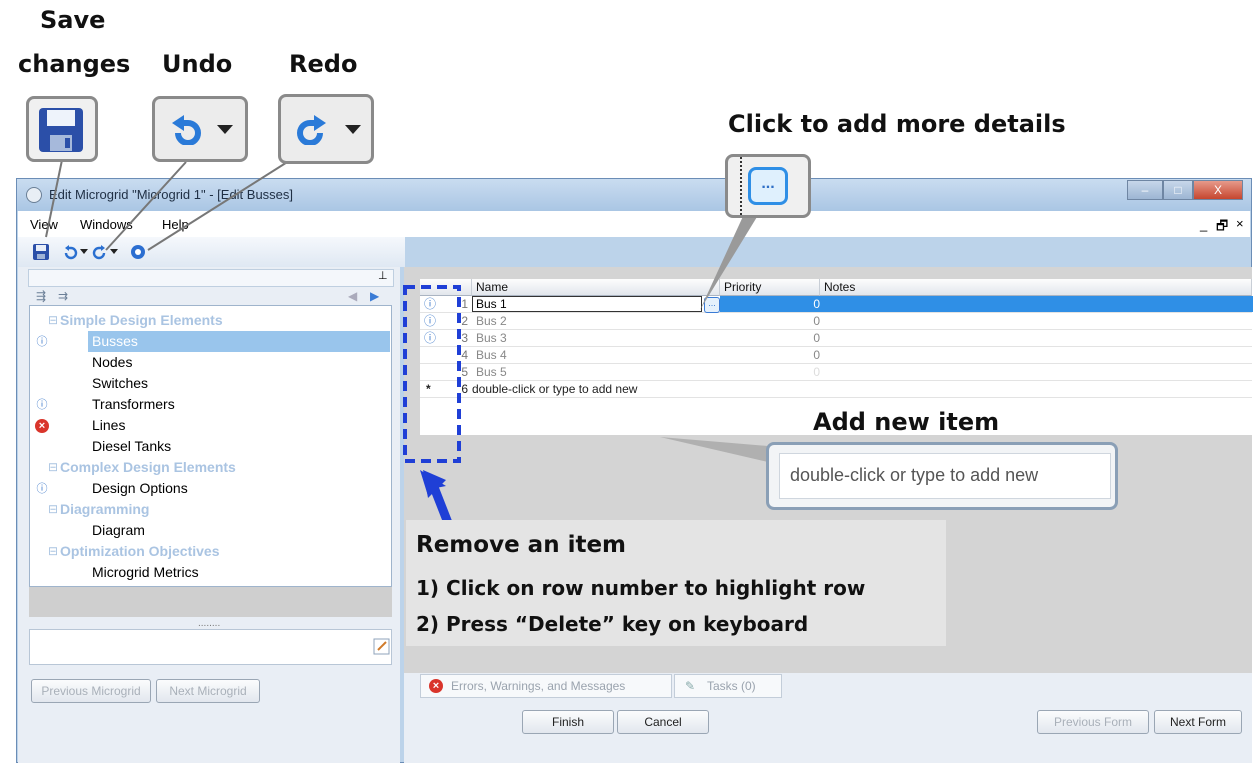 Image resolution: width=1253 pixels, height=767 pixels. What do you see at coordinates (311, 130) in the screenshot?
I see `redo-icon` at bounding box center [311, 130].